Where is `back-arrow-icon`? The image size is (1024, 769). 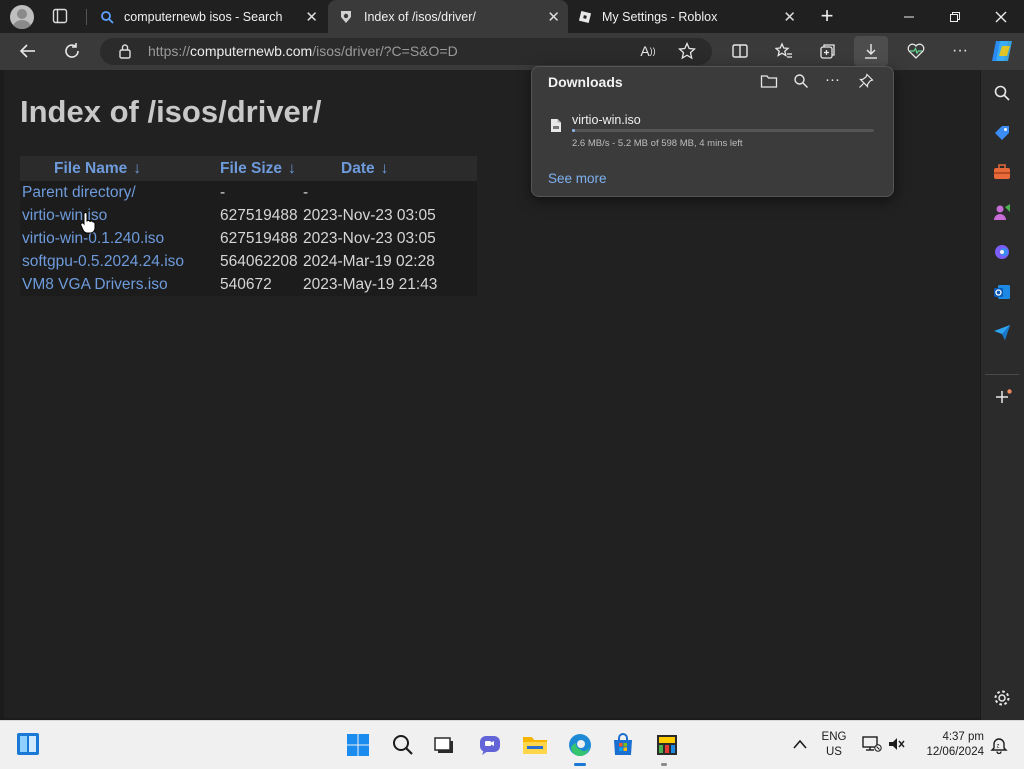
back-arrow-icon is located at coordinates (27, 51).